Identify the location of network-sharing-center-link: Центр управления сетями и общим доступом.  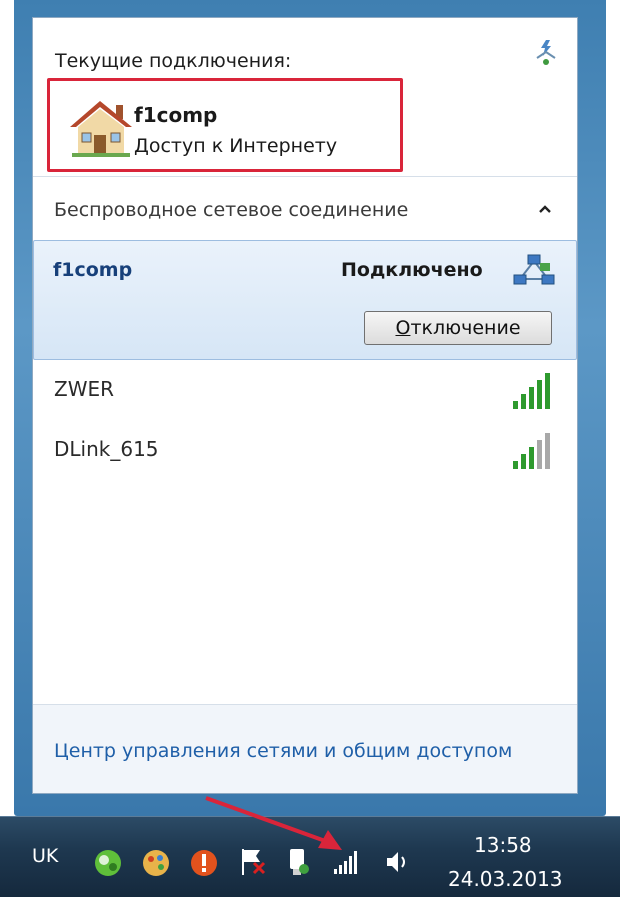
(283, 751).